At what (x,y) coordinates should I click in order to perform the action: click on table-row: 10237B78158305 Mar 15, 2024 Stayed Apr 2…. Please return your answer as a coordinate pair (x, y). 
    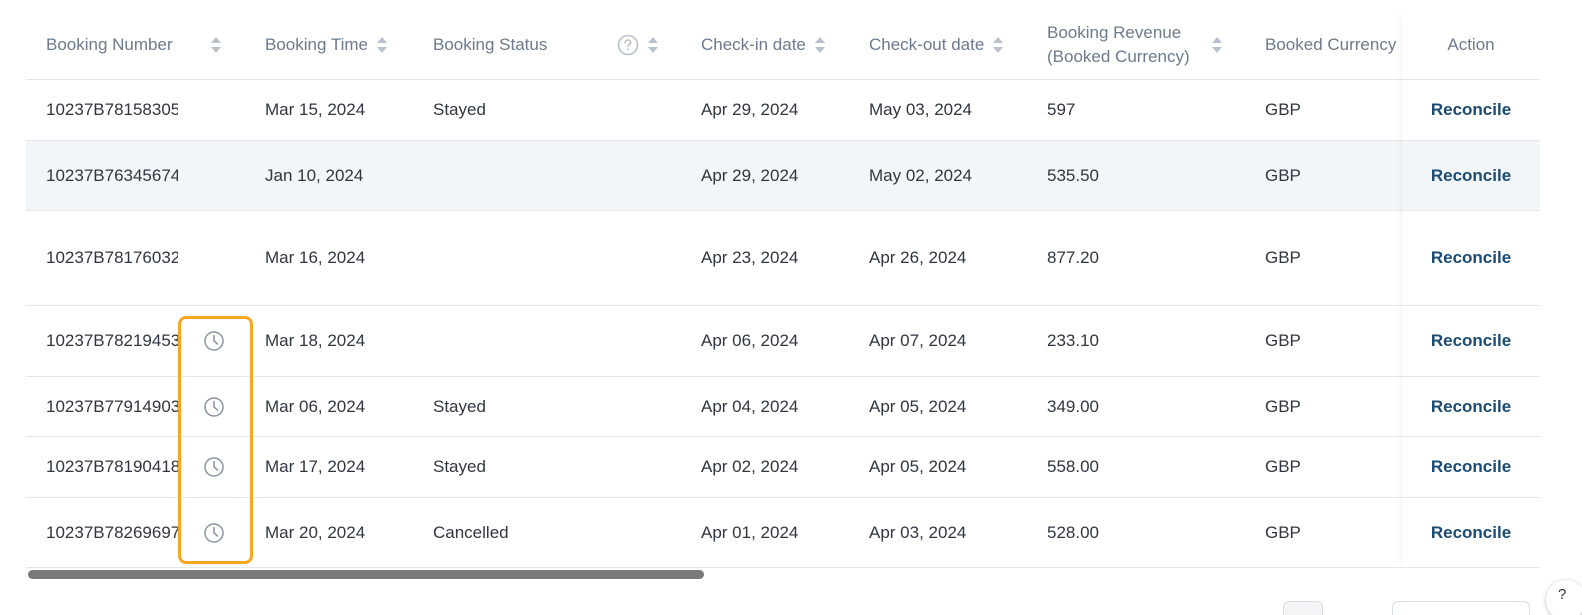
    Looking at the image, I should click on (783, 110).